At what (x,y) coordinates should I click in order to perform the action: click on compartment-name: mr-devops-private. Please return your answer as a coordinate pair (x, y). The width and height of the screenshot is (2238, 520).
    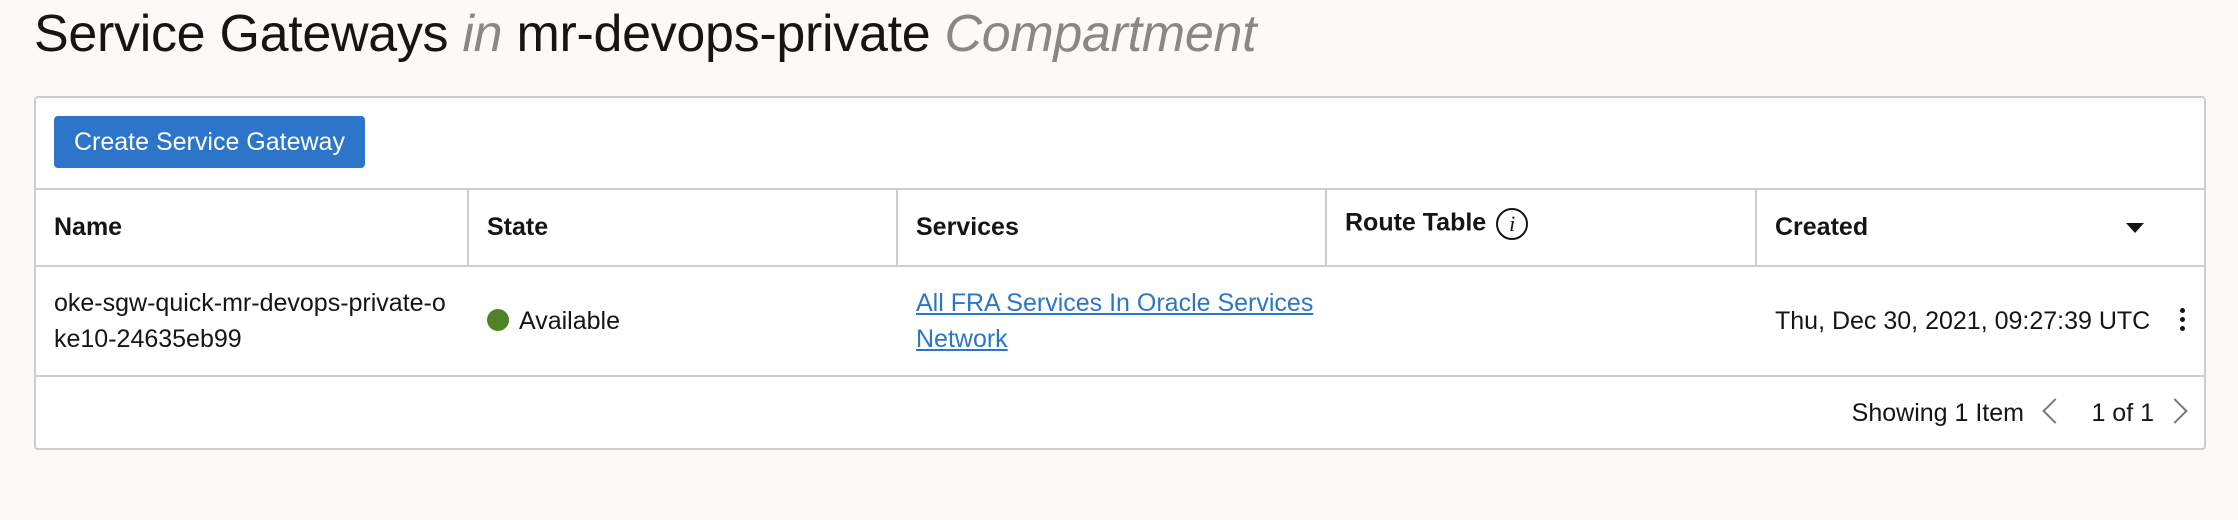
    Looking at the image, I should click on (723, 34).